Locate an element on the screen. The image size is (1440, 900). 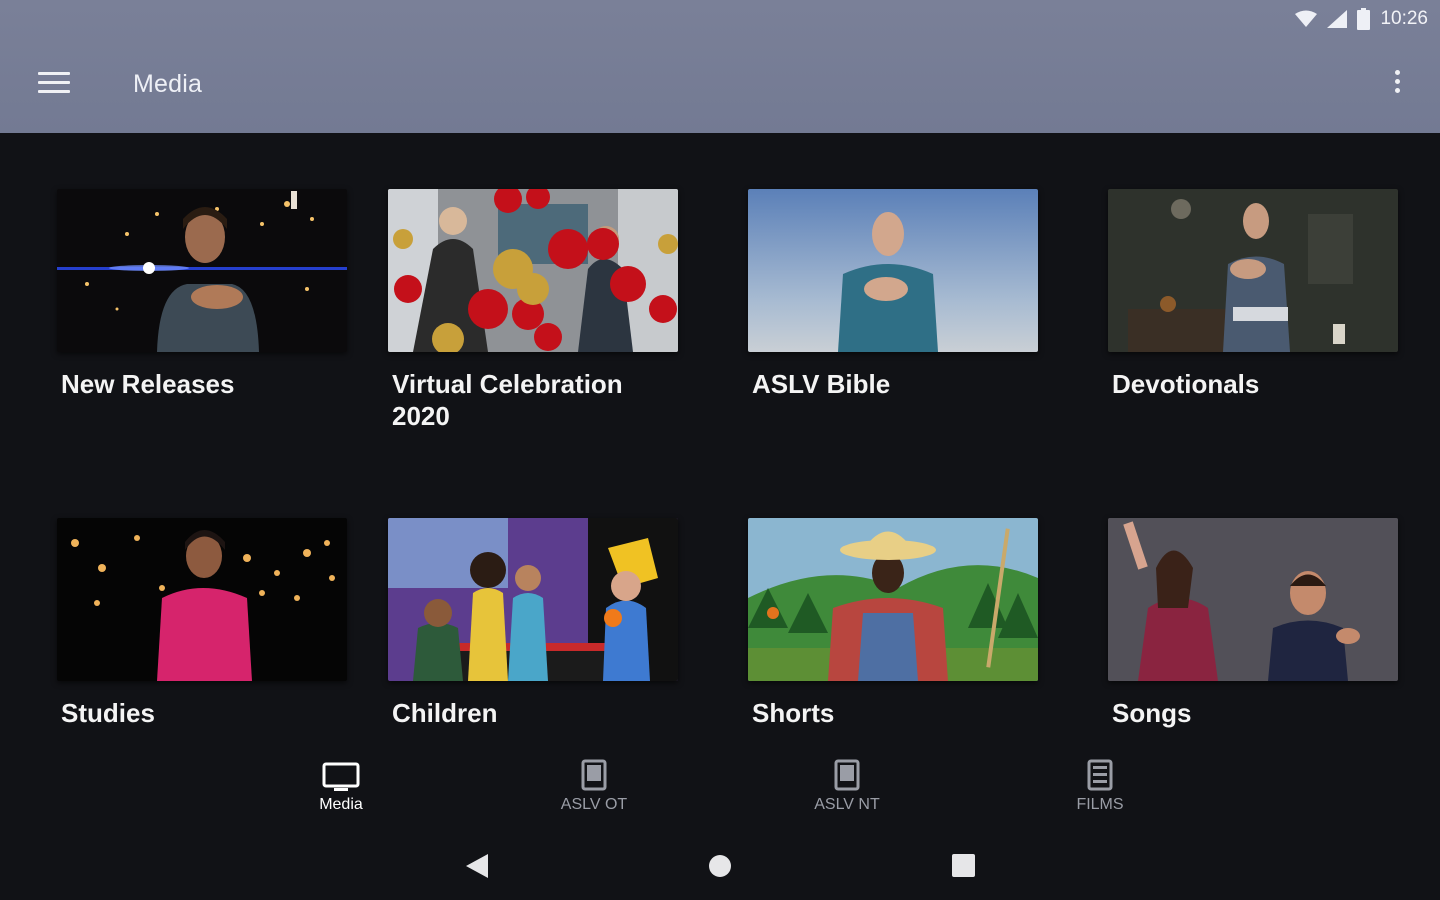
nav-item-films: FILMS is located at coordinates (1100, 786).